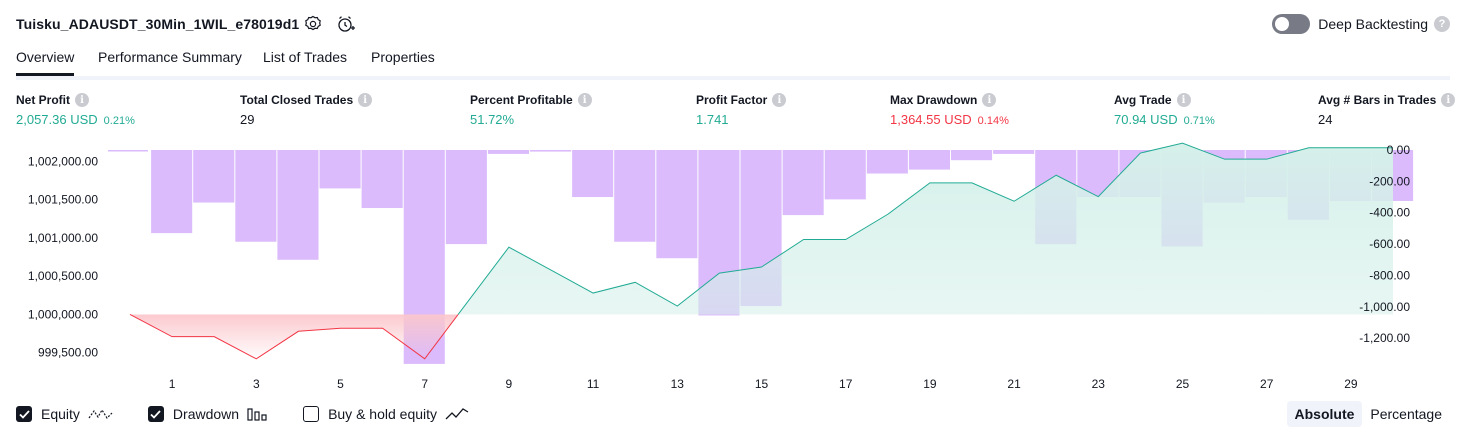 This screenshot has width=1466, height=438. What do you see at coordinates (75, 110) in the screenshot?
I see `stat-net-profit: Net Profit i 2,057.36 USD 0.21%` at bounding box center [75, 110].